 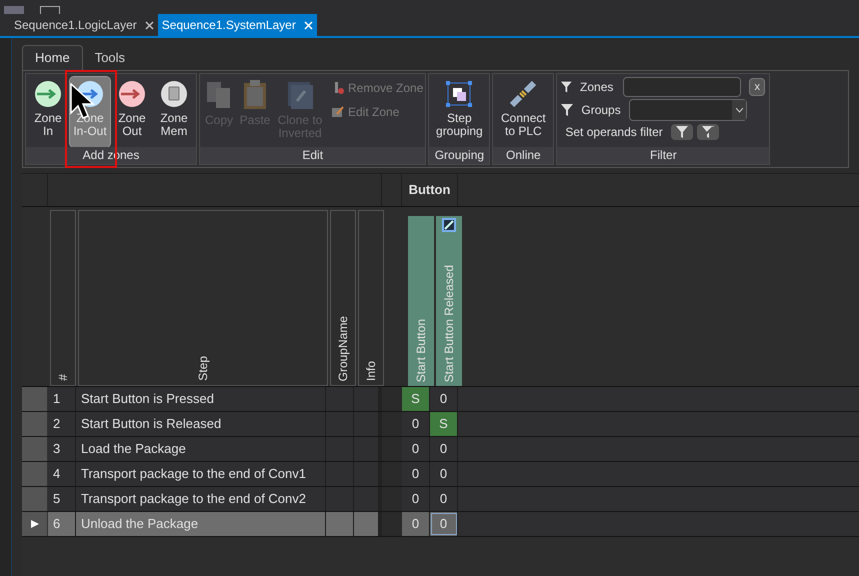 I want to click on table-row: 4 Transport package to the end of Conv1 0 0, so click(x=440, y=474).